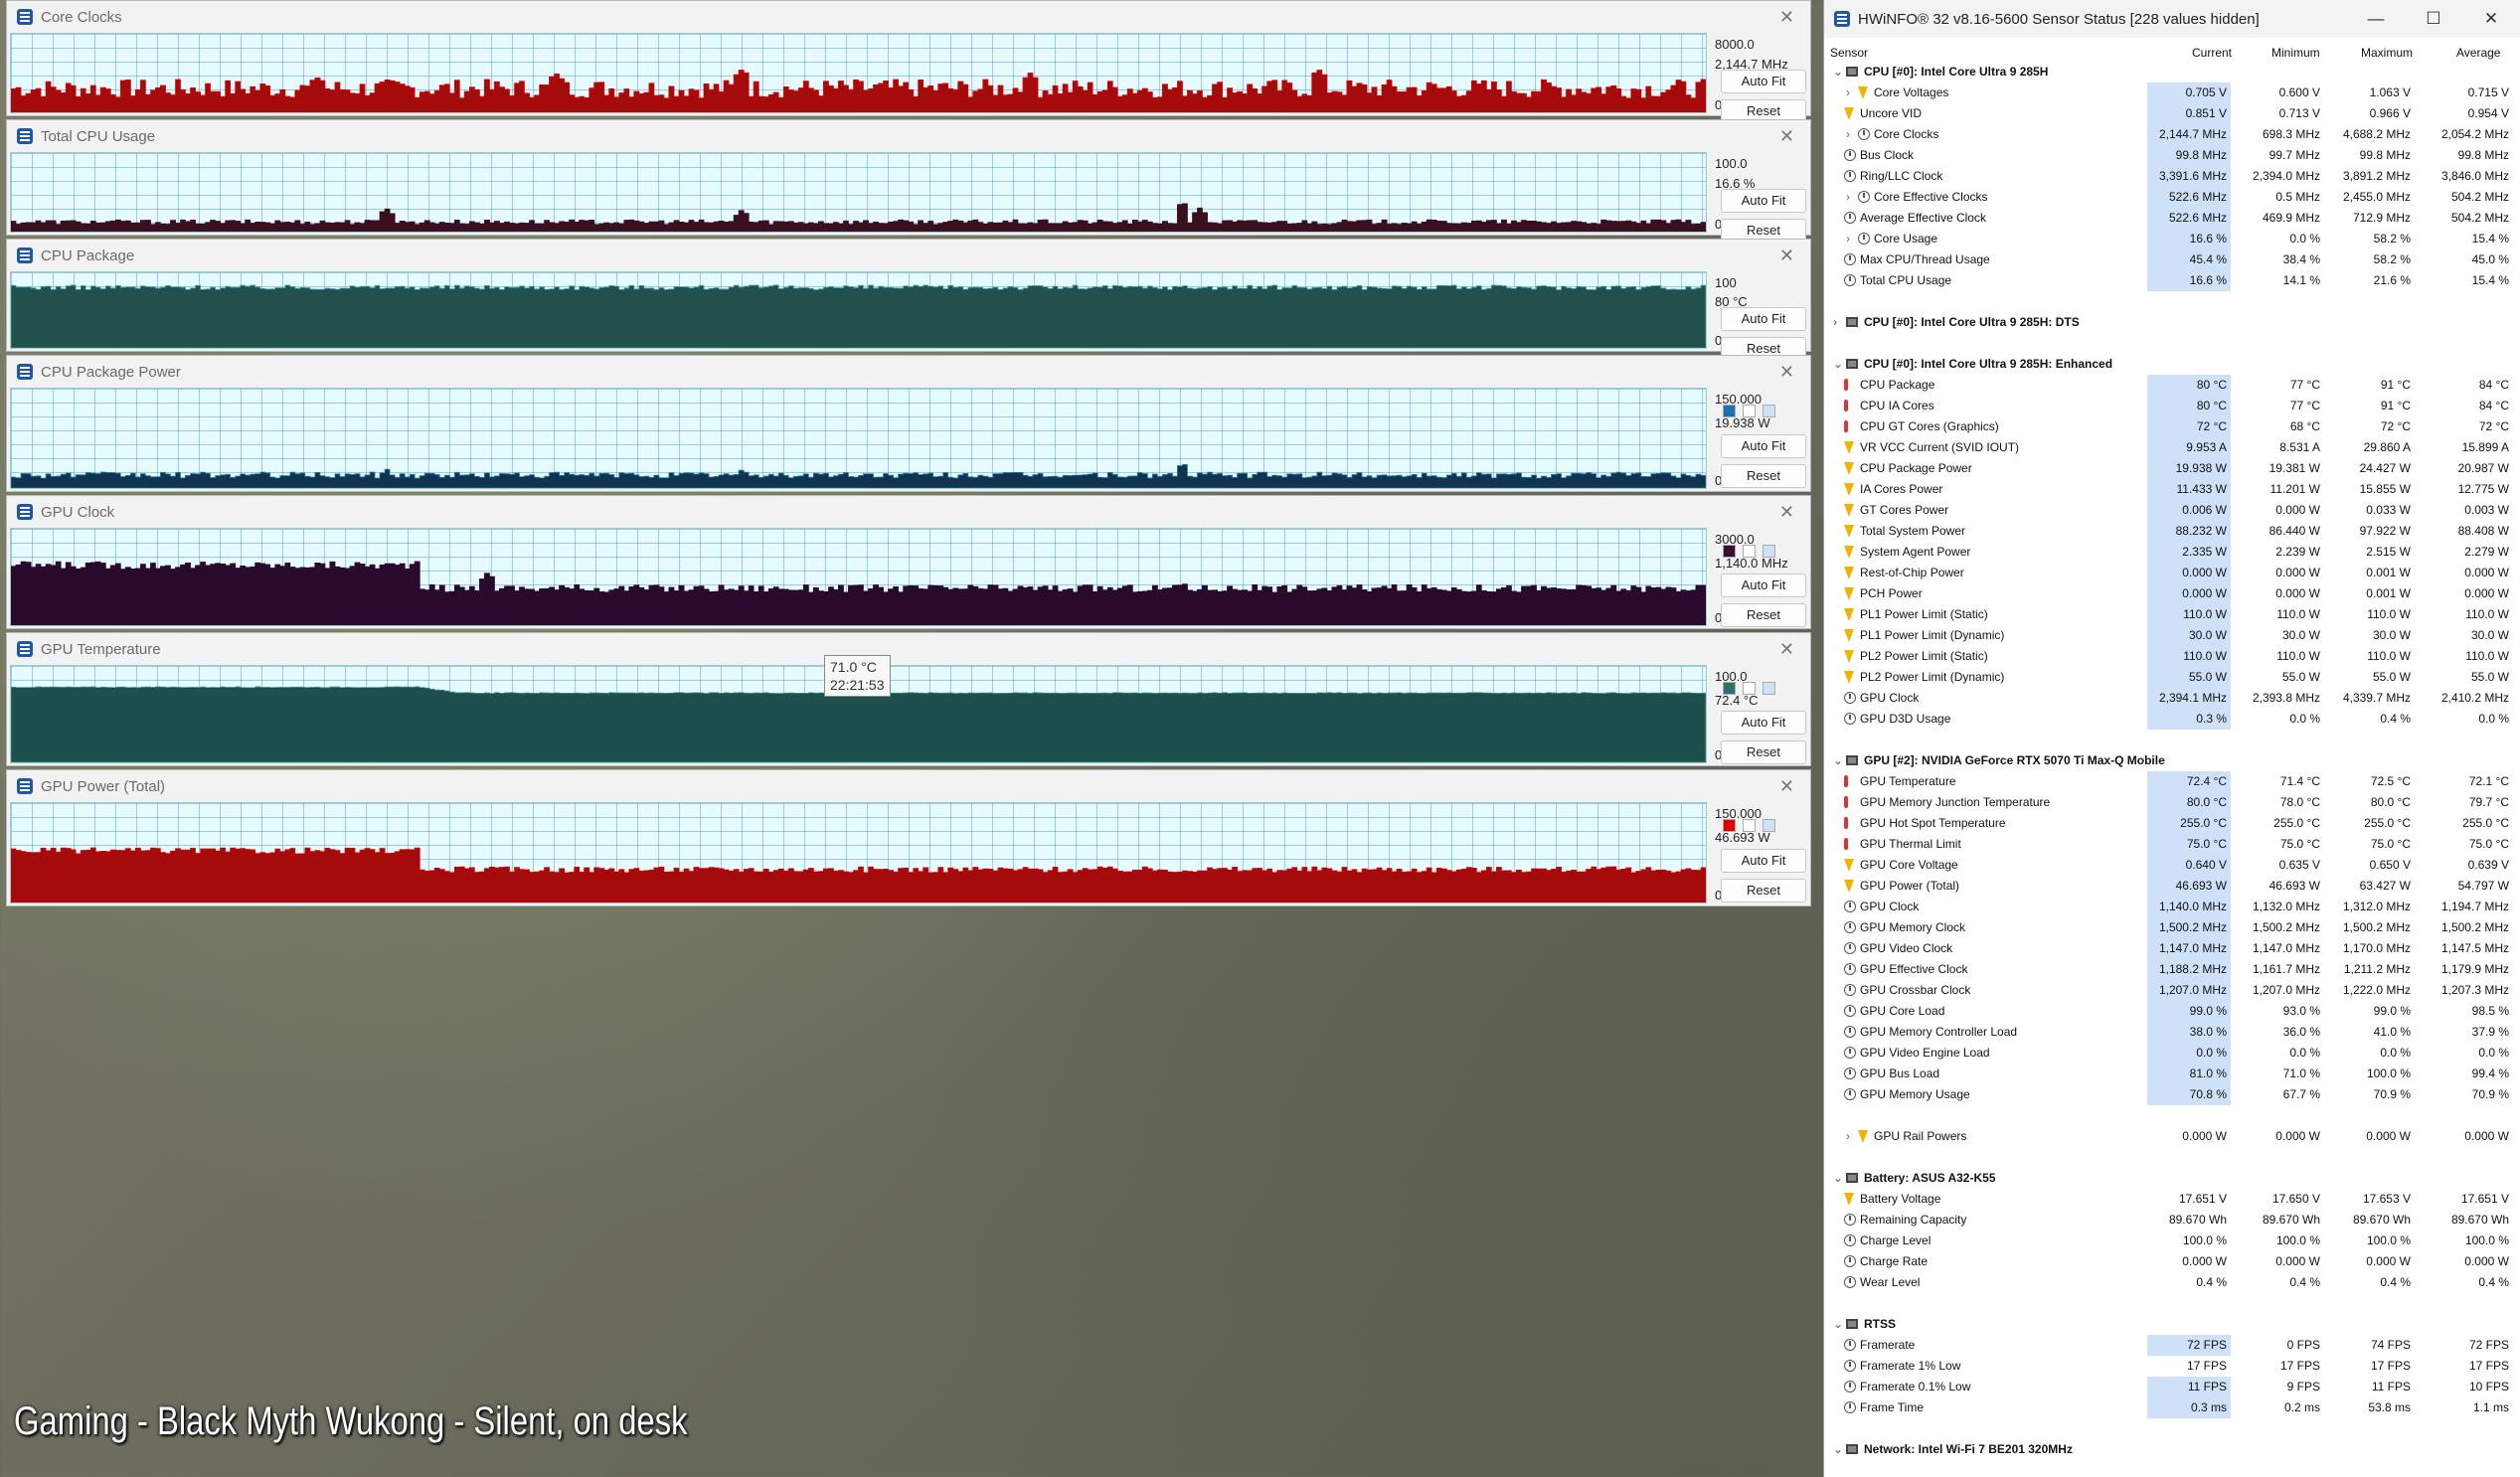 Image resolution: width=2520 pixels, height=1477 pixels. Describe the element at coordinates (1763, 860) in the screenshot. I see `gpu-power-total-auto-fit-button: Auto Fit` at that location.